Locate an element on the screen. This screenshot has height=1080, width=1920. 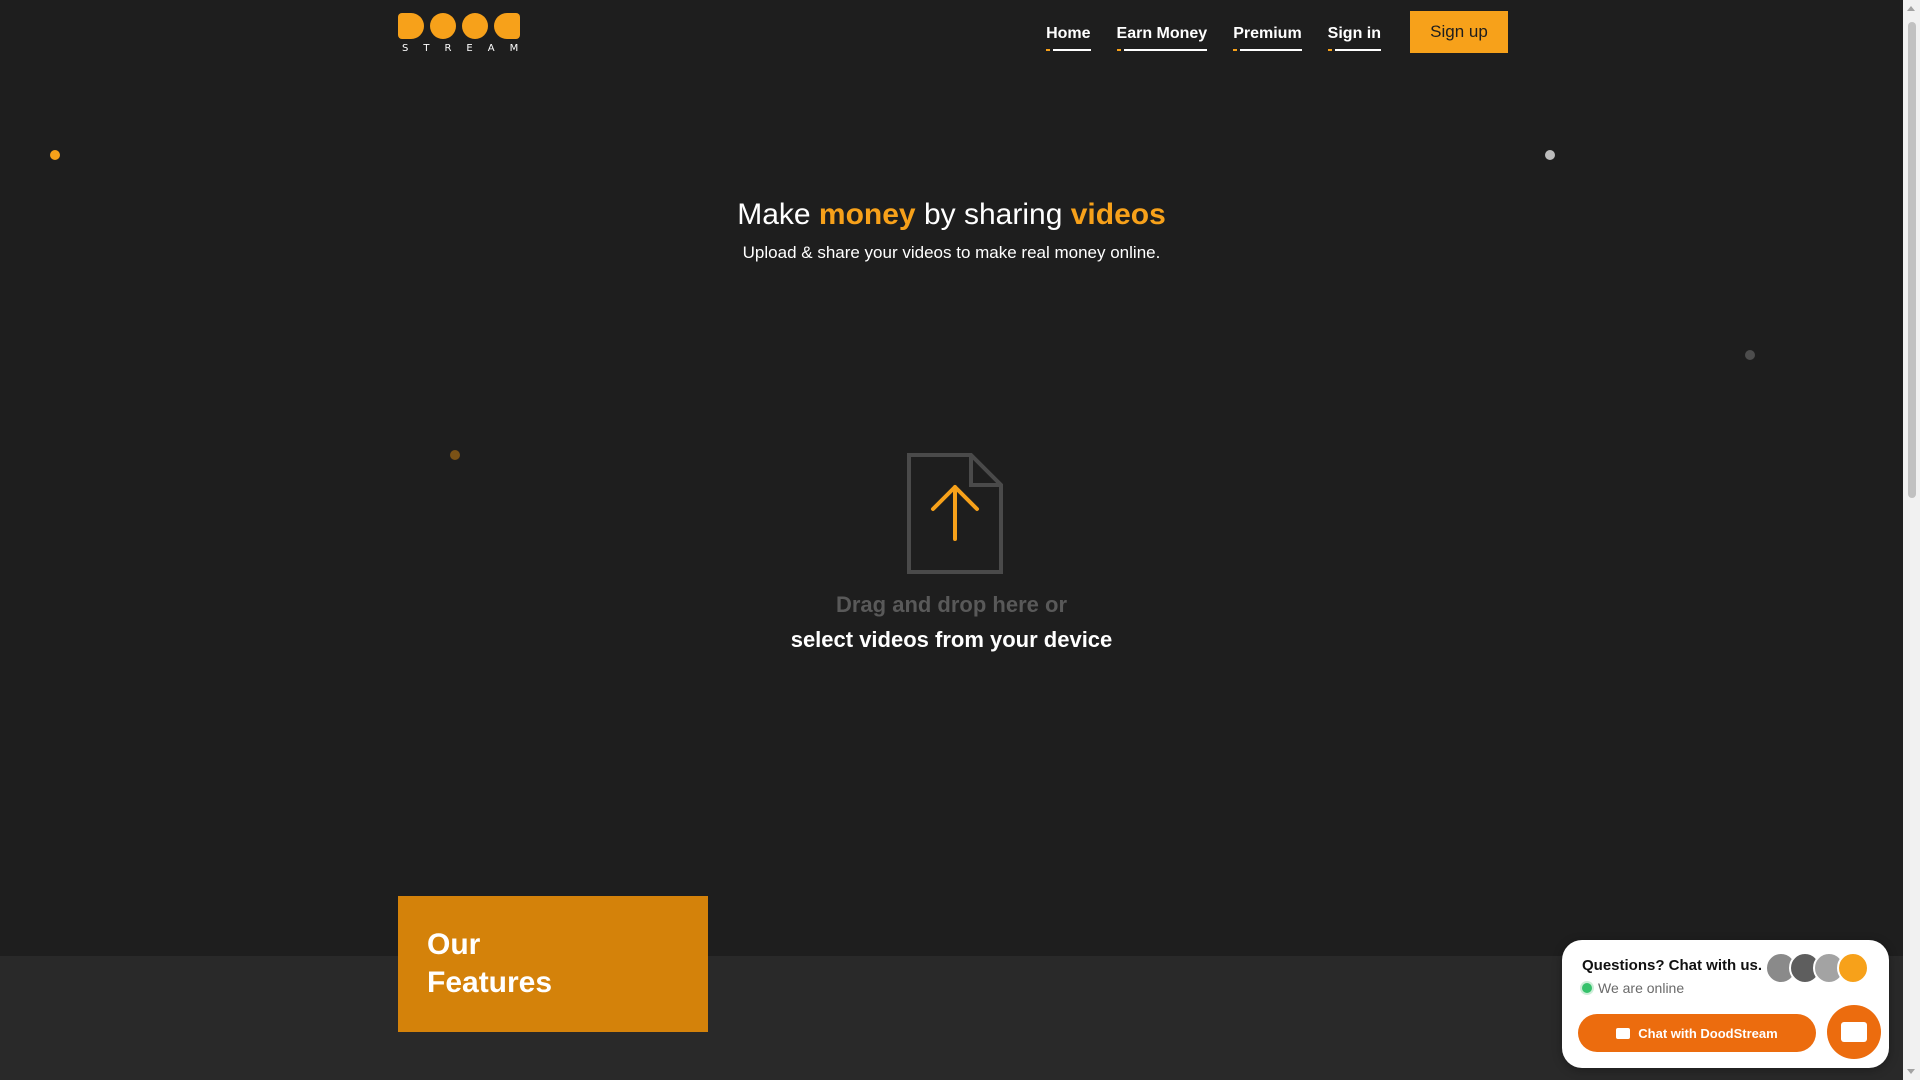
hero-title: Make money by sharing videos is located at coordinates (951, 214).